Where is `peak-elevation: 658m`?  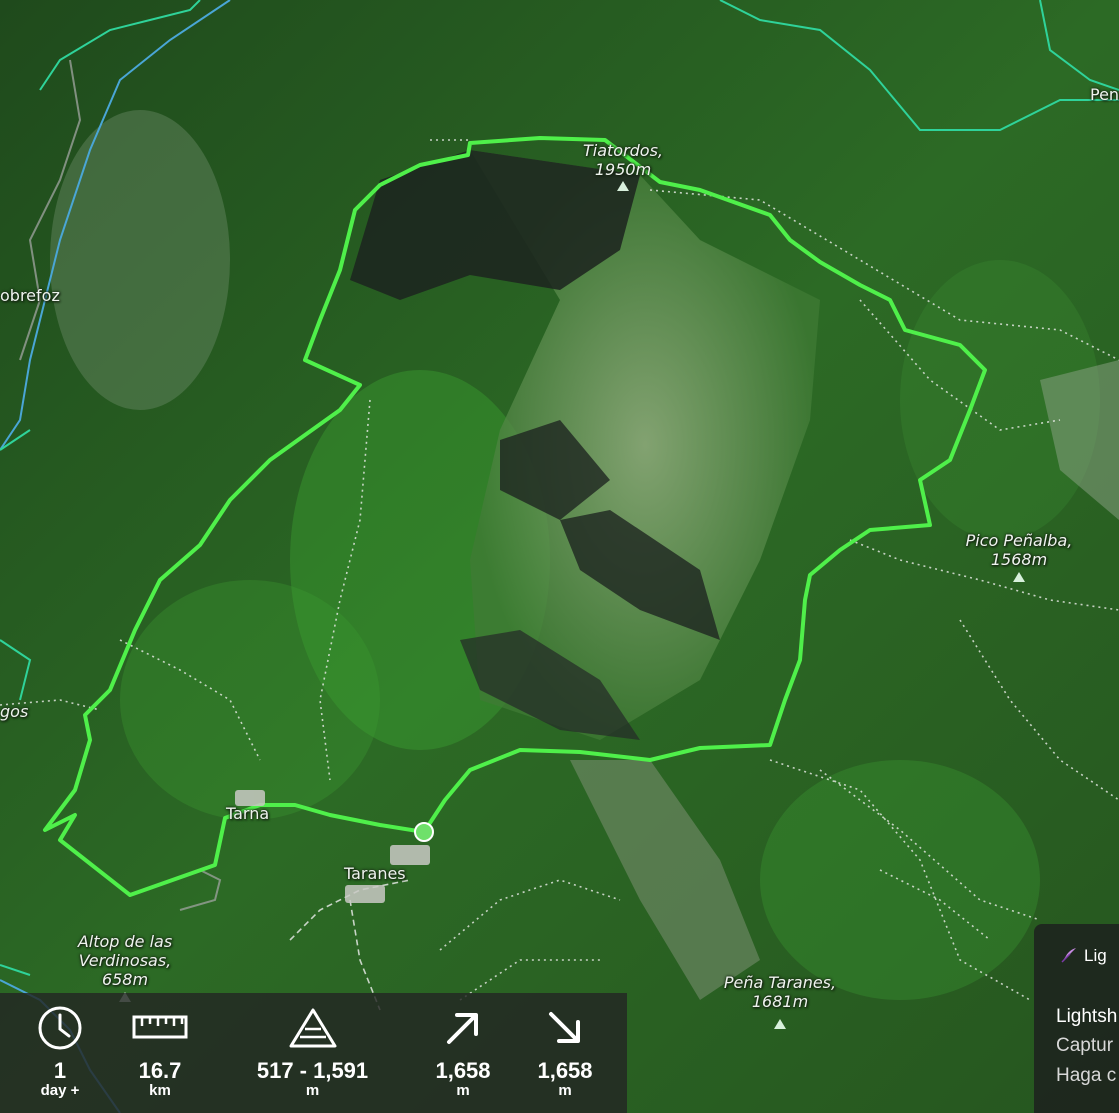 peak-elevation: 658m is located at coordinates (125, 979).